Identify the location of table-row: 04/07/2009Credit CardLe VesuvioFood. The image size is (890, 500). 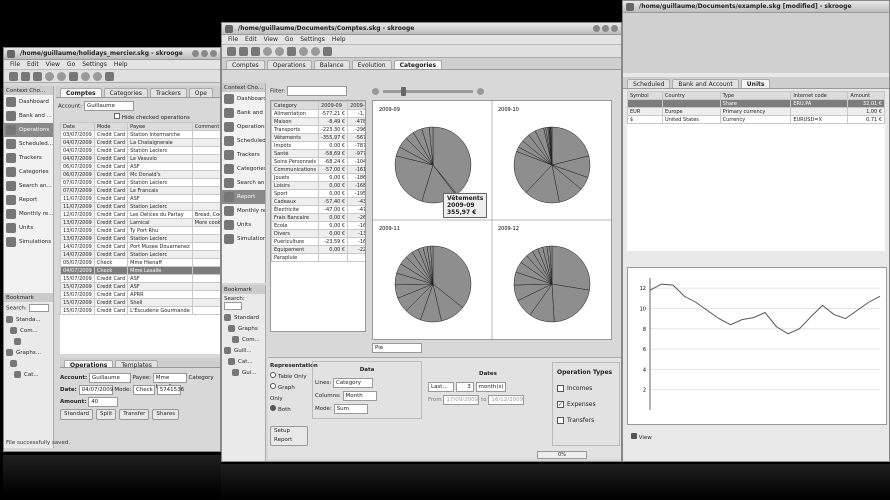
(140, 158).